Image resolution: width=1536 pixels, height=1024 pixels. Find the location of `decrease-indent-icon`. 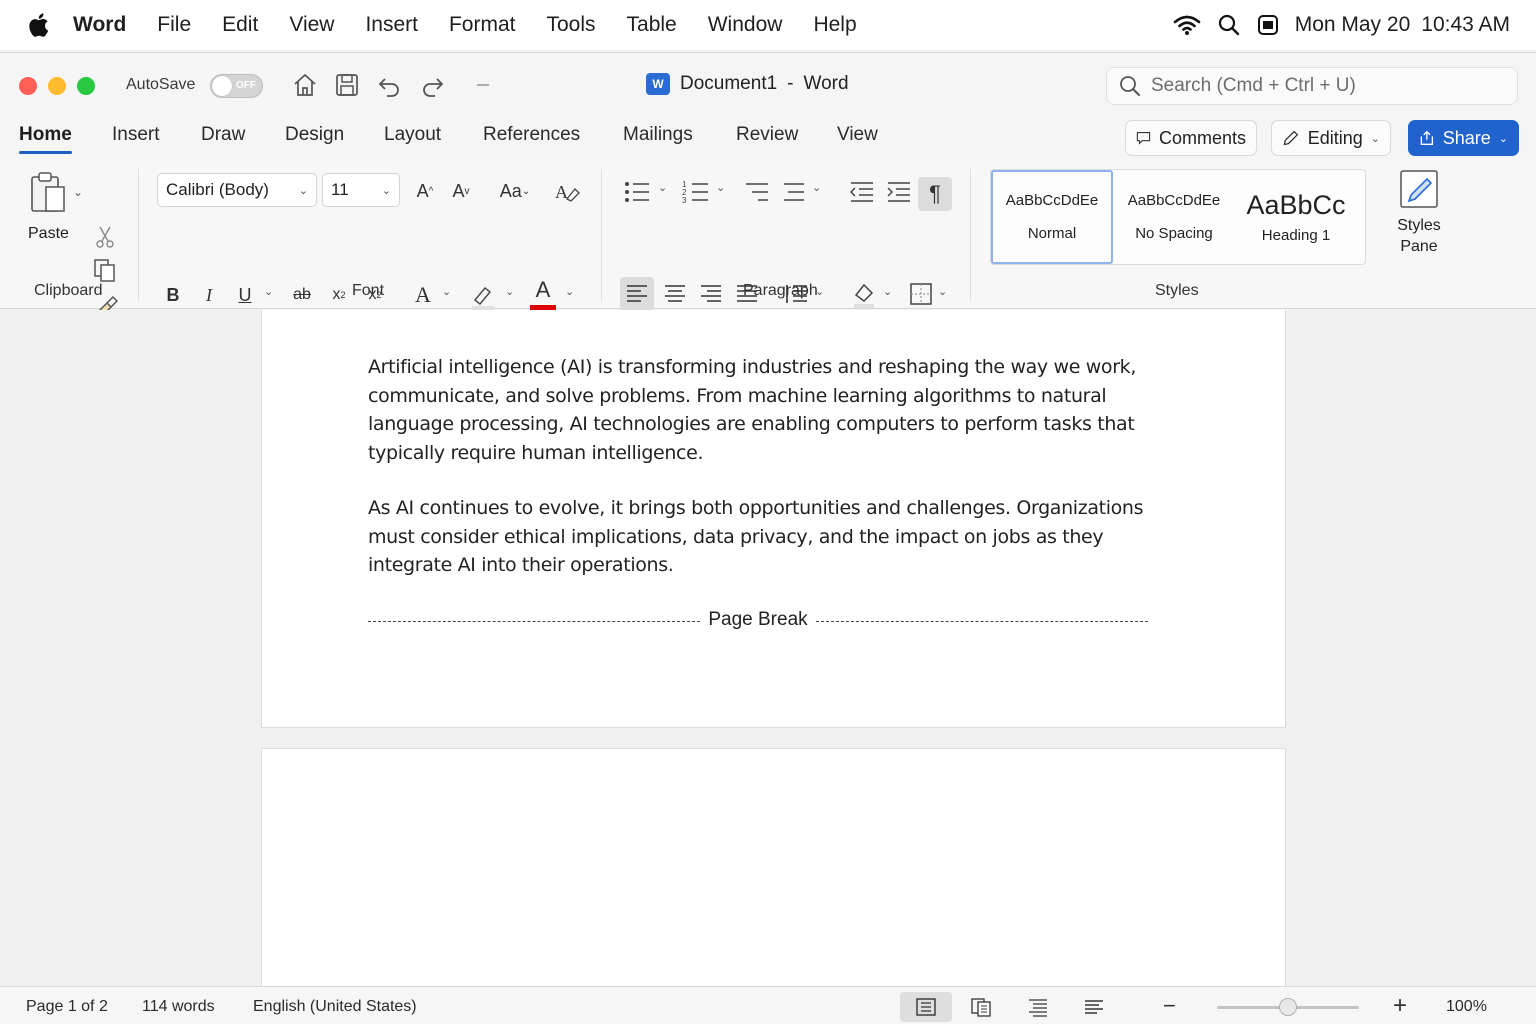

decrease-indent-icon is located at coordinates (861, 192).